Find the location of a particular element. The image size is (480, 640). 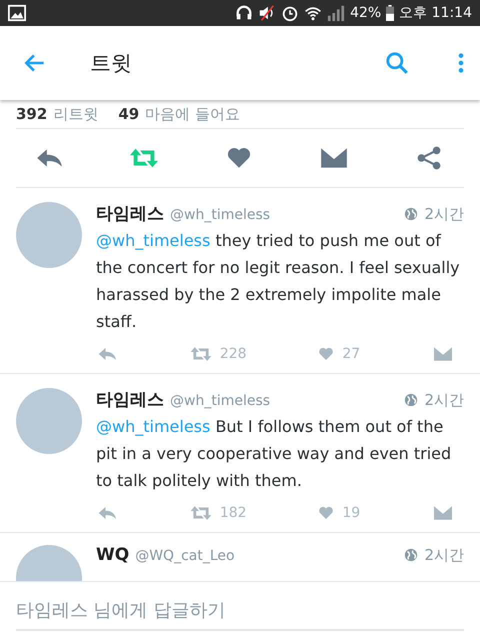

user-handle: @WQ_cat_Leo is located at coordinates (185, 556).